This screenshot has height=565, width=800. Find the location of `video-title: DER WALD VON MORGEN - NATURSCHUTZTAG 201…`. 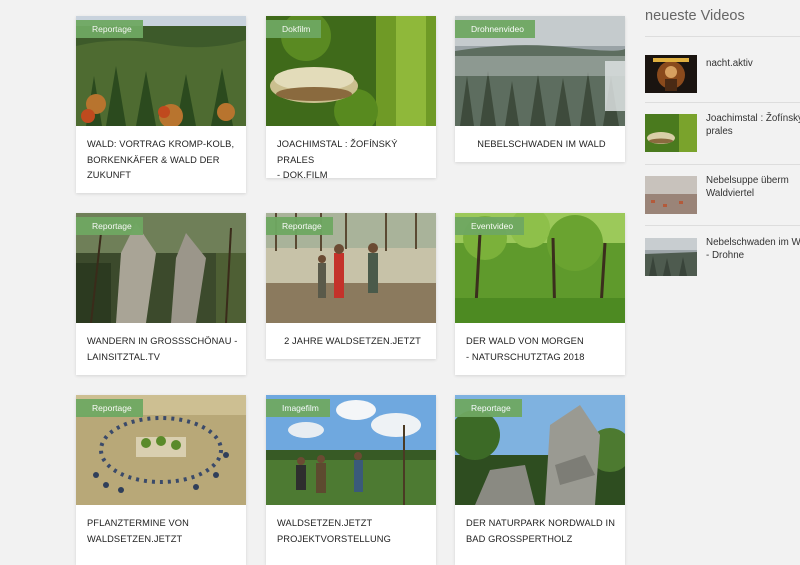

video-title: DER WALD VON MORGEN - NATURSCHUTZTAG 201… is located at coordinates (540, 350).